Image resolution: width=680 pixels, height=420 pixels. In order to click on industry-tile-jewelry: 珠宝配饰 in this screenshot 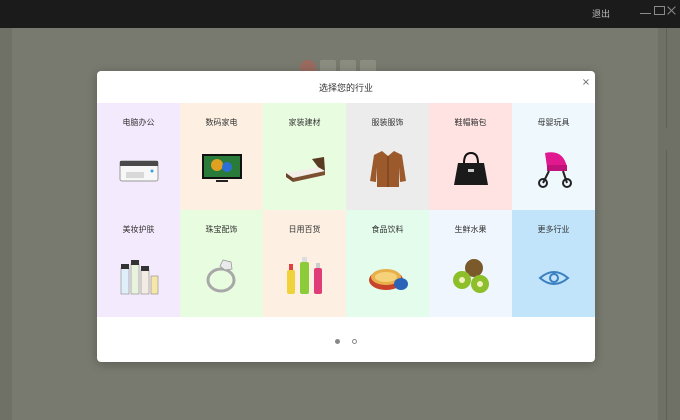, I will do `click(221, 263)`.